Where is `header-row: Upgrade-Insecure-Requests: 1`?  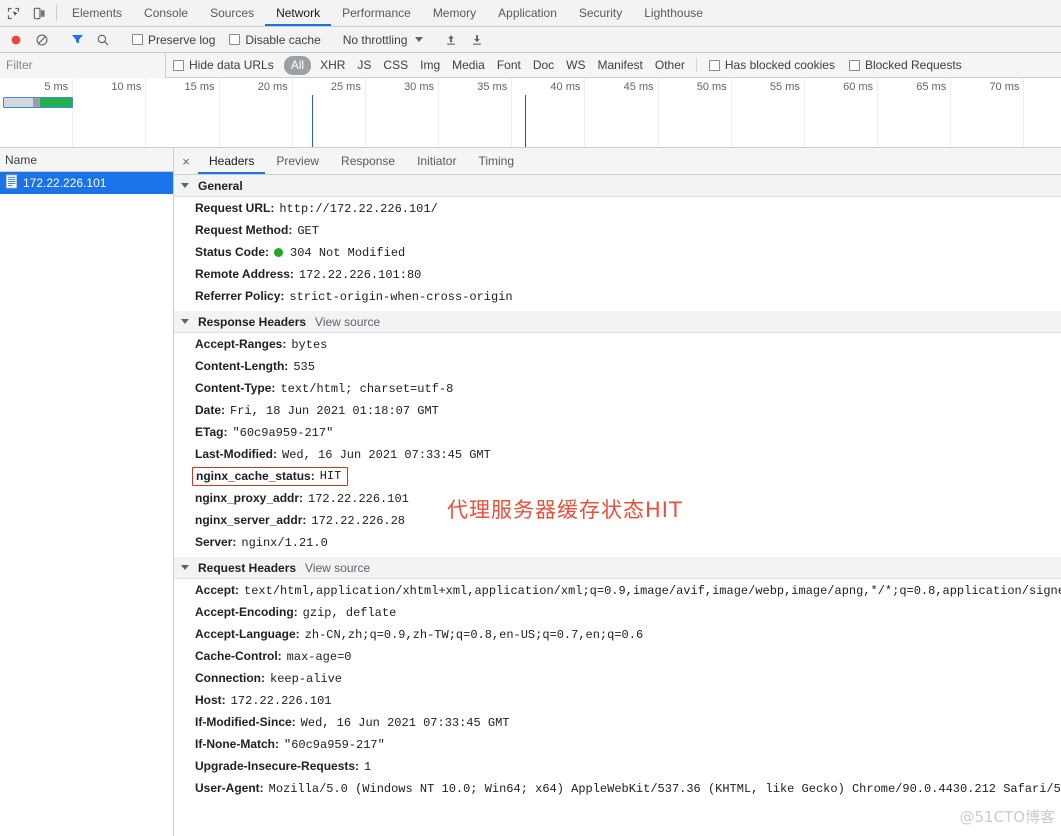 header-row: Upgrade-Insecure-Requests: 1 is located at coordinates (617, 766).